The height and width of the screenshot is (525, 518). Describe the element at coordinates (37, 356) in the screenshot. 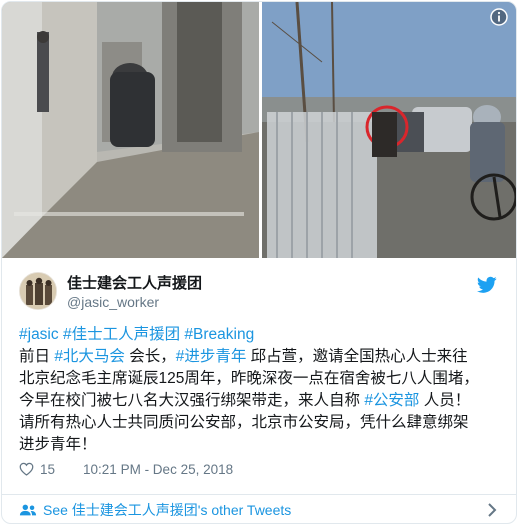

I see `text-span: 前日` at that location.